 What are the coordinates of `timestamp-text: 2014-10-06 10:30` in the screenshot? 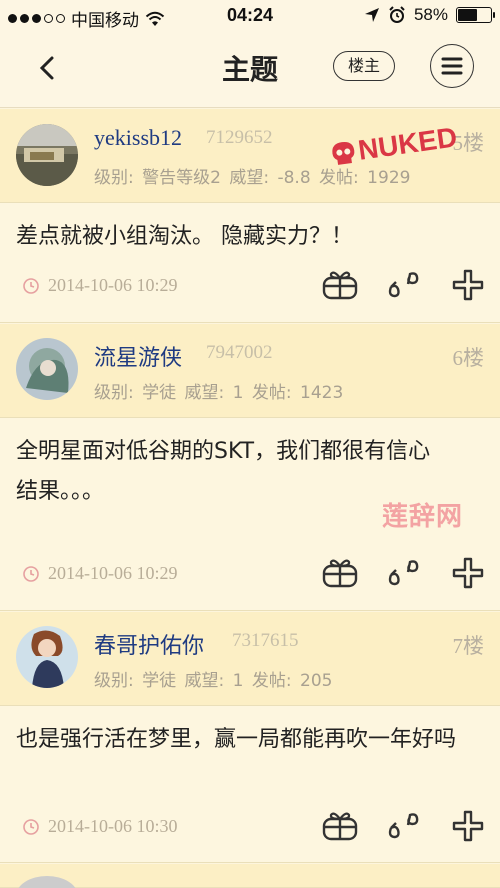 It's located at (113, 826).